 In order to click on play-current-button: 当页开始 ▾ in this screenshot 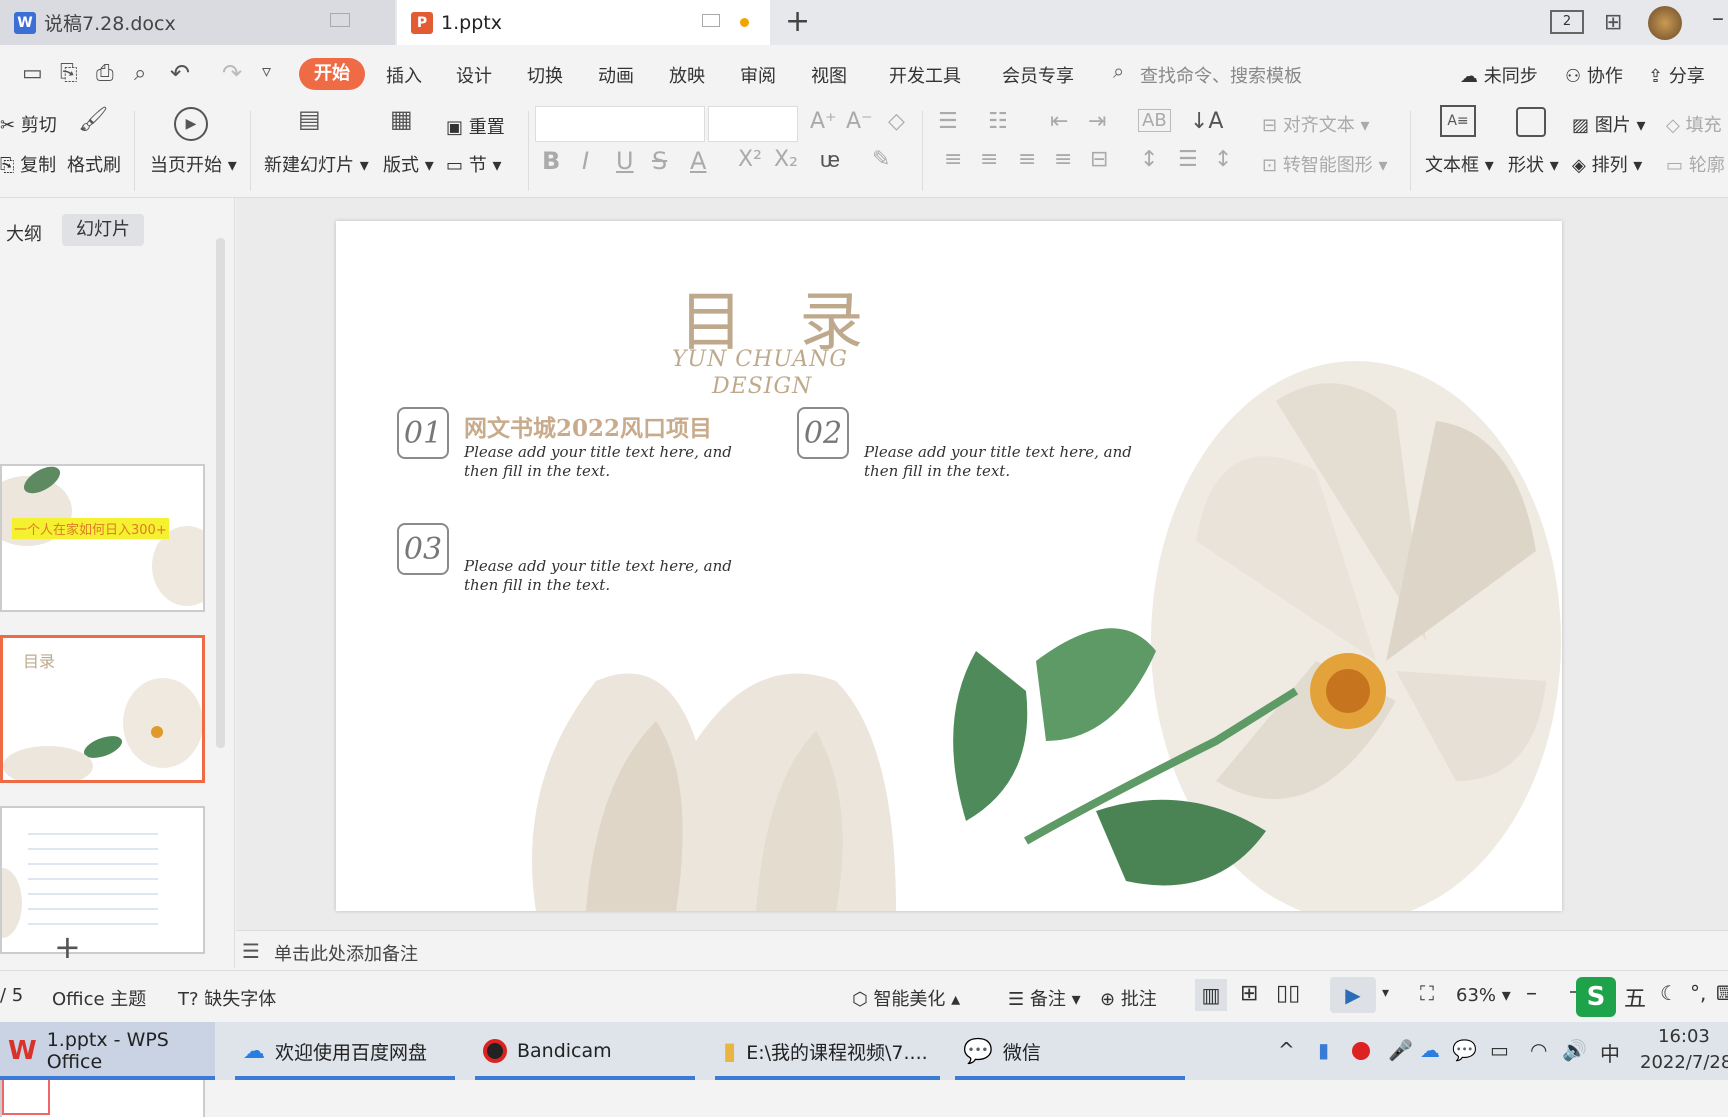, I will do `click(193, 164)`.